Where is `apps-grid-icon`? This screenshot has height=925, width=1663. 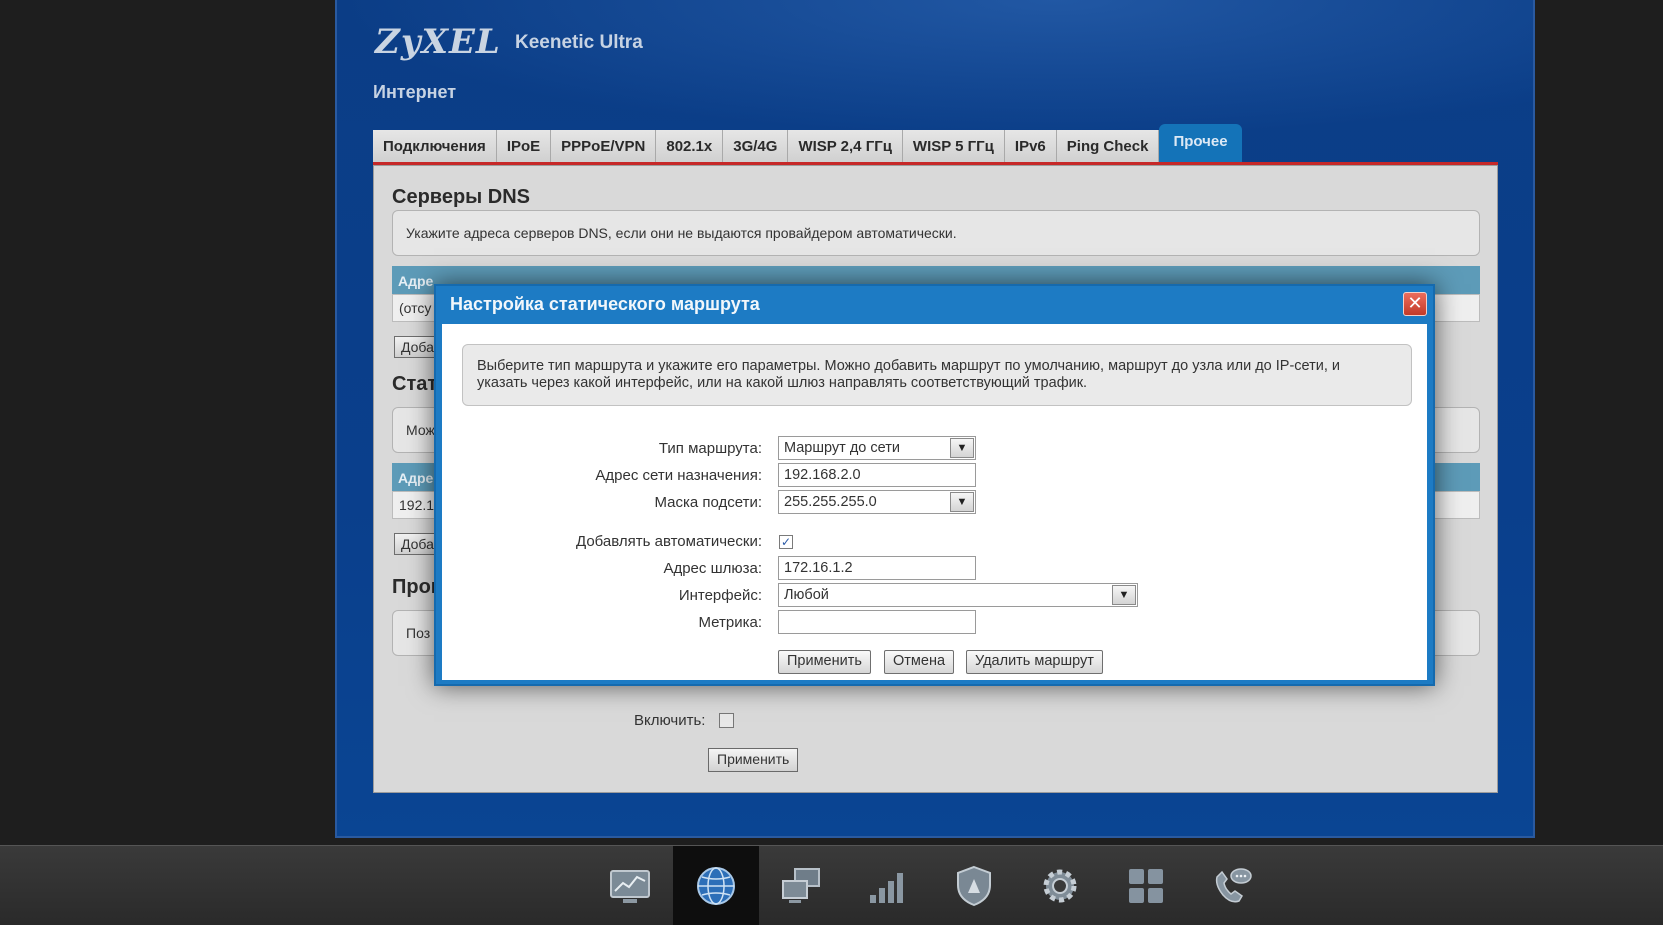
apps-grid-icon is located at coordinates (1146, 886).